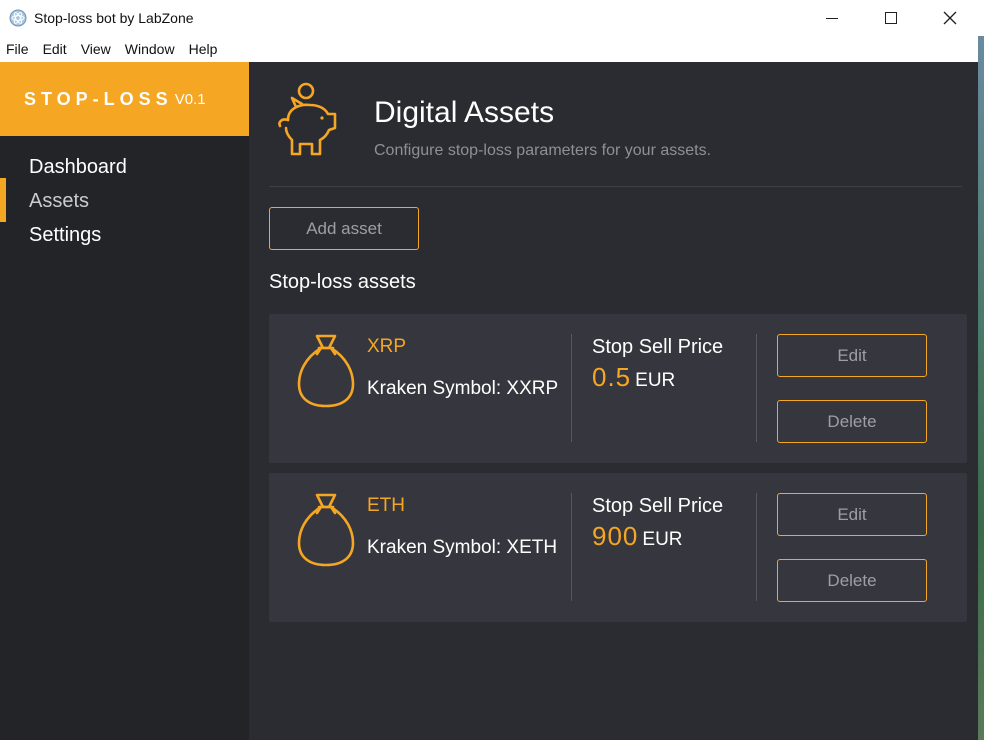  I want to click on sidebar-item-settings: Settings, so click(124, 235).